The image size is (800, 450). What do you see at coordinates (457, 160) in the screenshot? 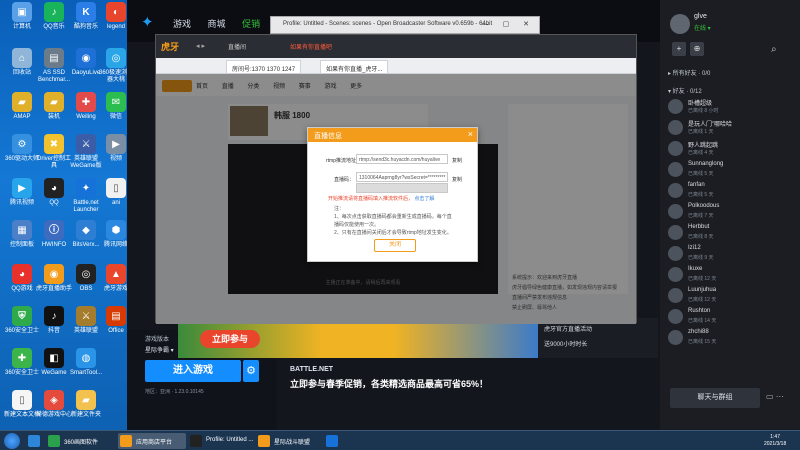
I see `copy-rtmp-button: 复制` at bounding box center [457, 160].